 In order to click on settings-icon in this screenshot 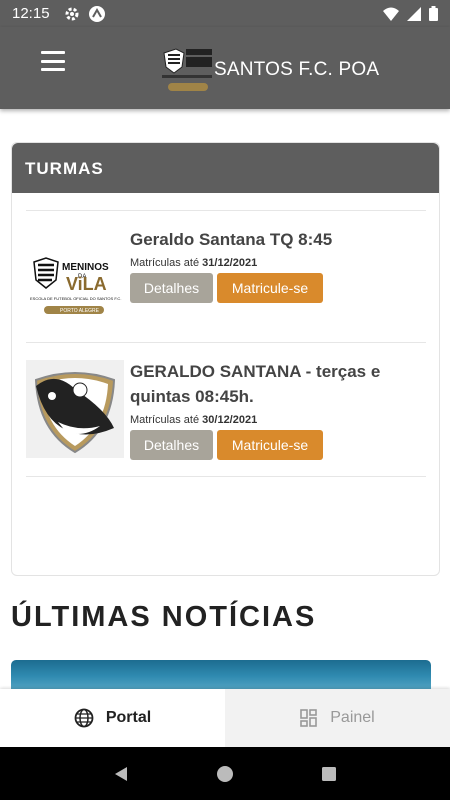, I will do `click(72, 13)`.